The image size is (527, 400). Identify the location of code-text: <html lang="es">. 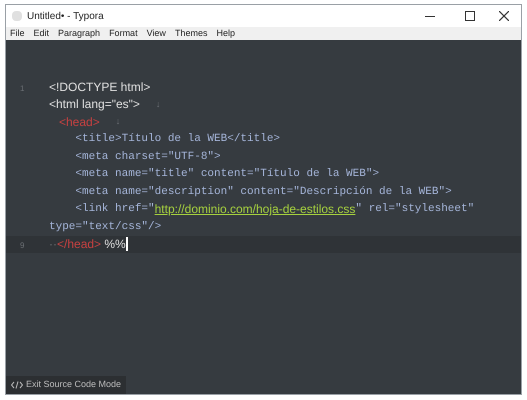
(94, 105).